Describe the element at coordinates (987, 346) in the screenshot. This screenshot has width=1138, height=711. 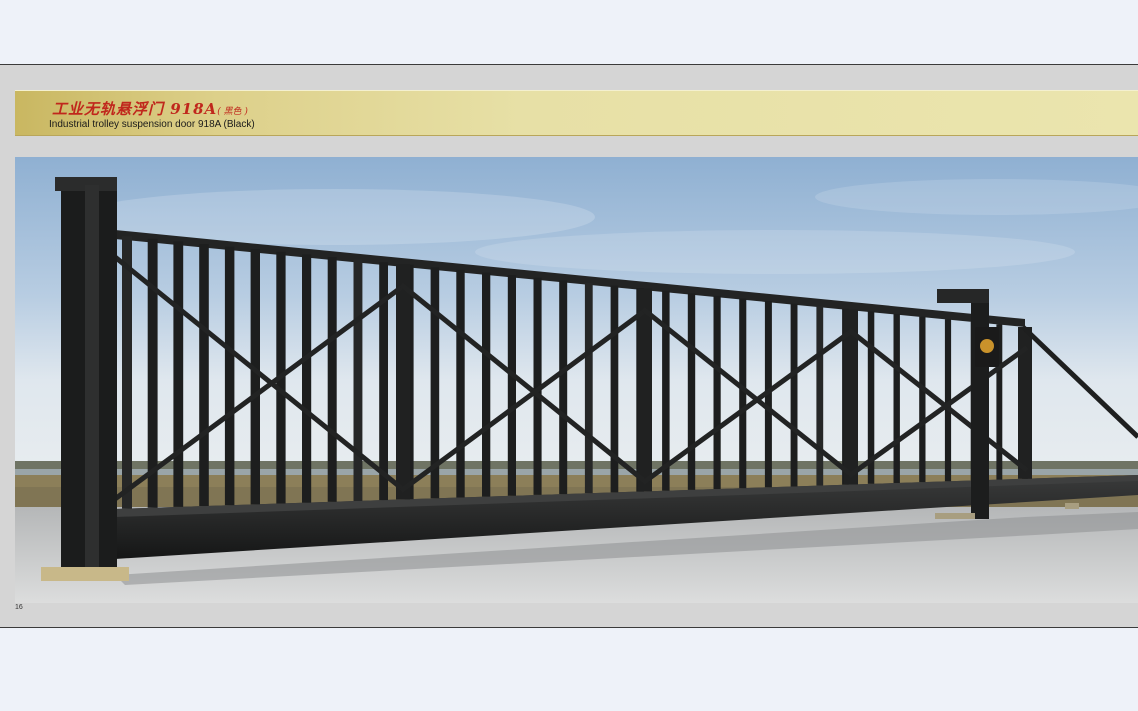
I see `emblem-icon` at that location.